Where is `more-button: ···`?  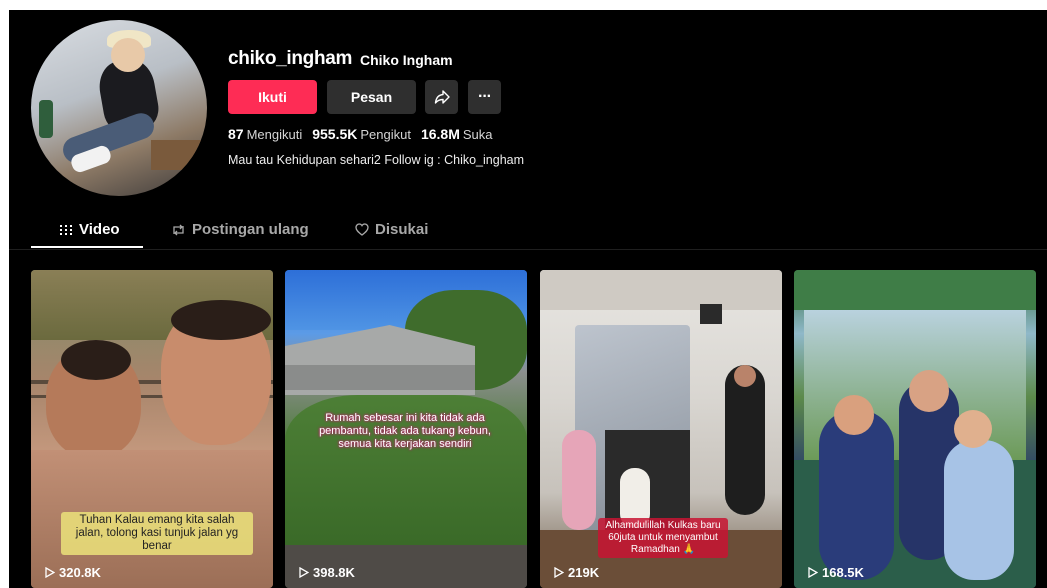 more-button: ··· is located at coordinates (484, 97).